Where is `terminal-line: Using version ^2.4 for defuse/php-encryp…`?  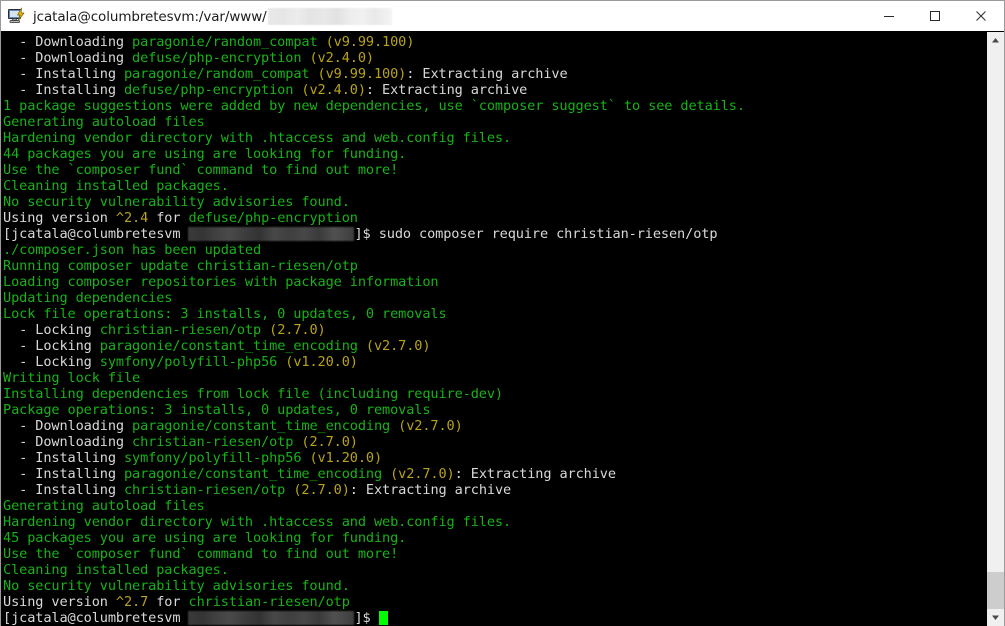 terminal-line: Using version ^2.4 for defuse/php-encryp… is located at coordinates (180, 218).